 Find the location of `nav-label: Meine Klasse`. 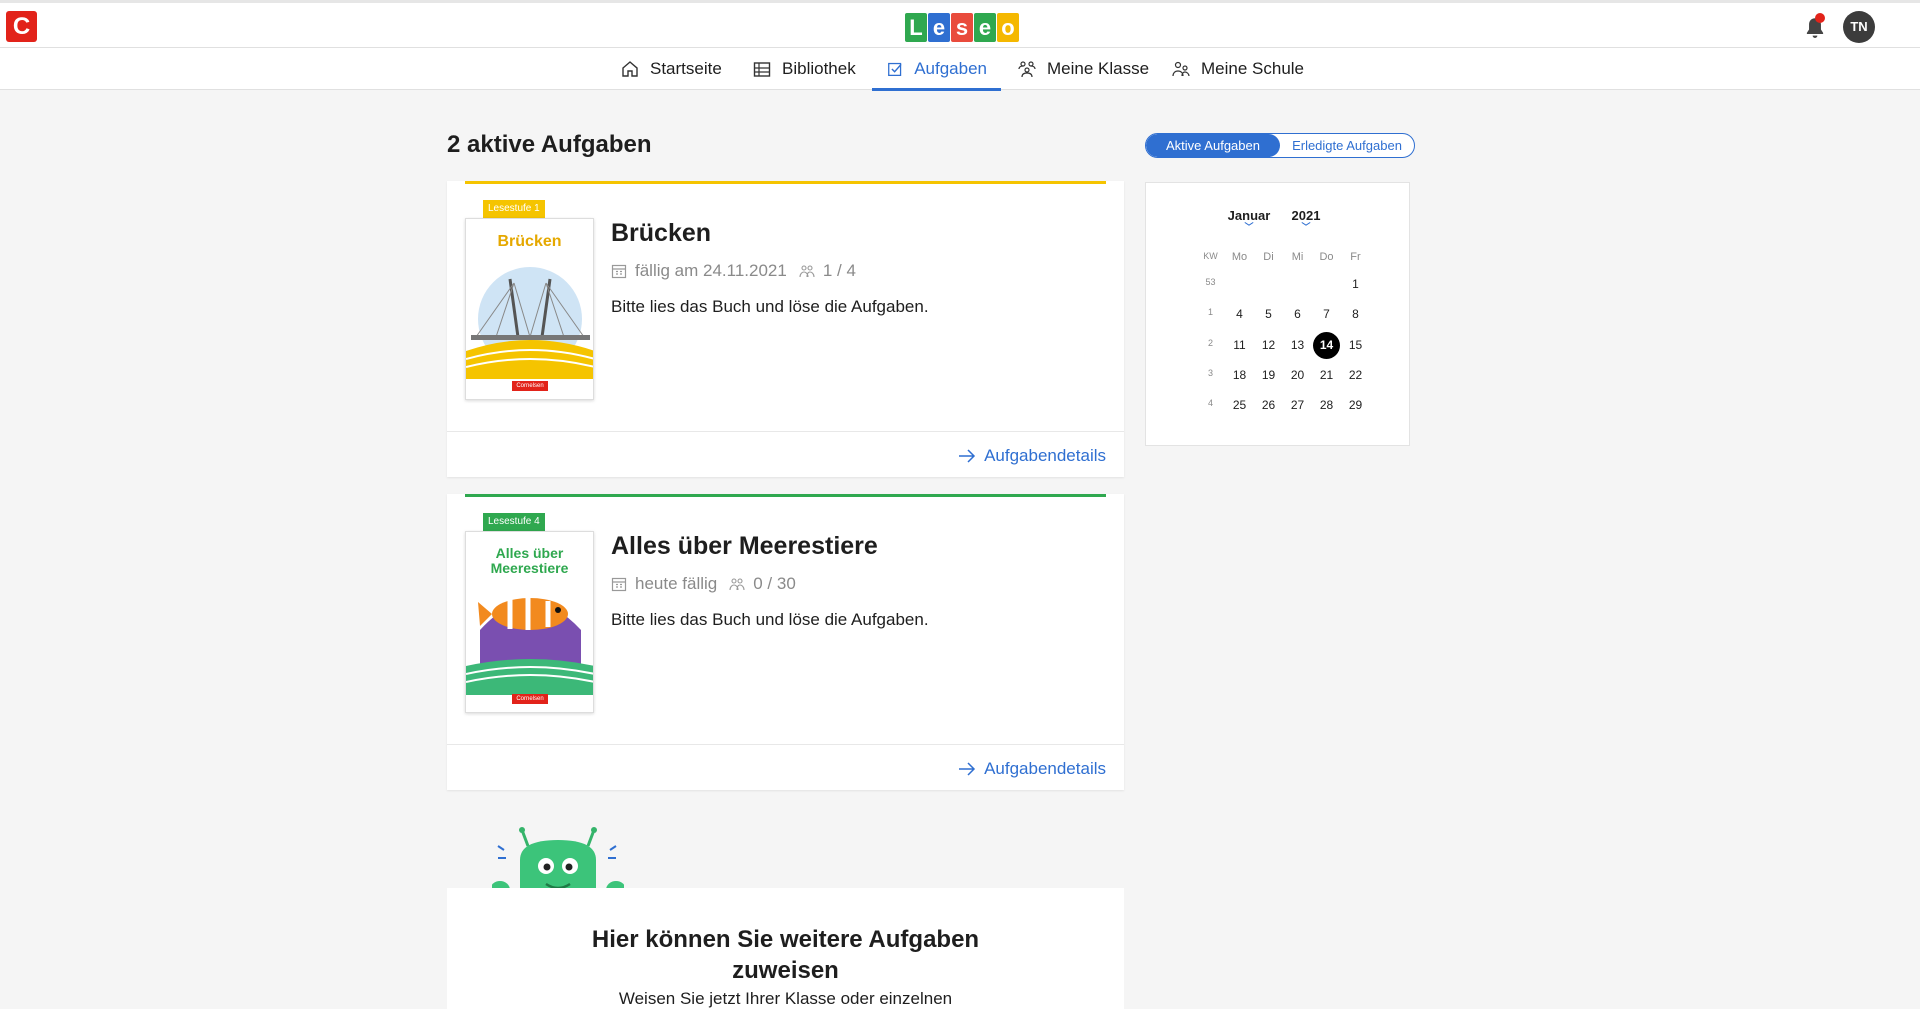

nav-label: Meine Klasse is located at coordinates (1098, 68).